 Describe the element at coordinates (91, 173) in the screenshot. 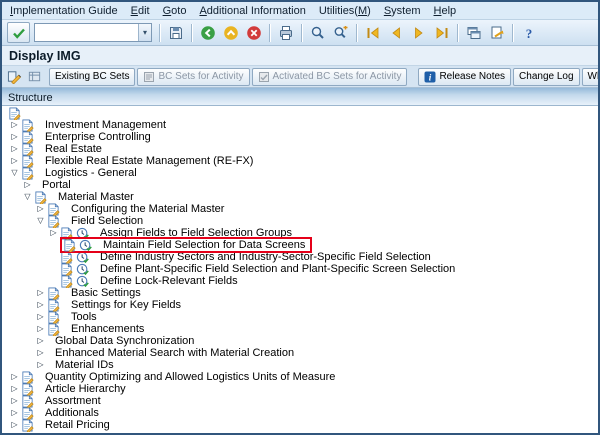

I see `tree-node-label: Logistics - General` at that location.